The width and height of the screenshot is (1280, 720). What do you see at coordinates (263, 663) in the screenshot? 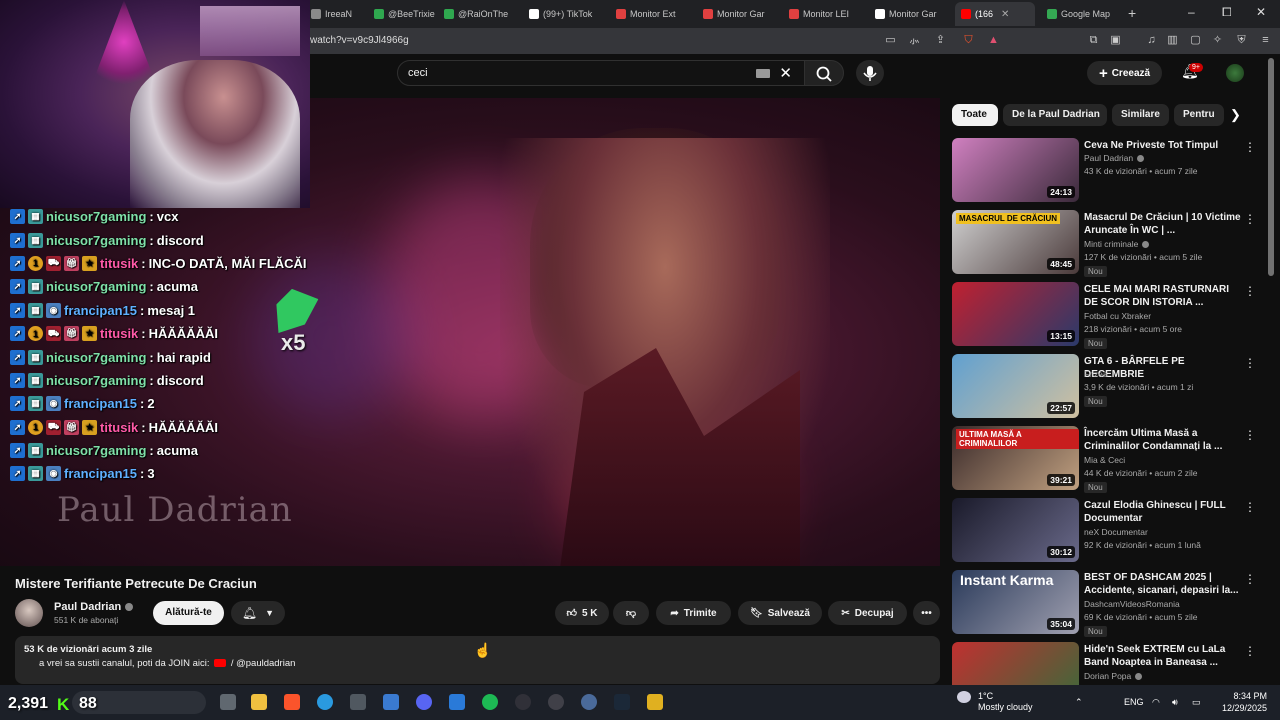
I see `channel-handle-link: / @pauldadrian` at bounding box center [263, 663].